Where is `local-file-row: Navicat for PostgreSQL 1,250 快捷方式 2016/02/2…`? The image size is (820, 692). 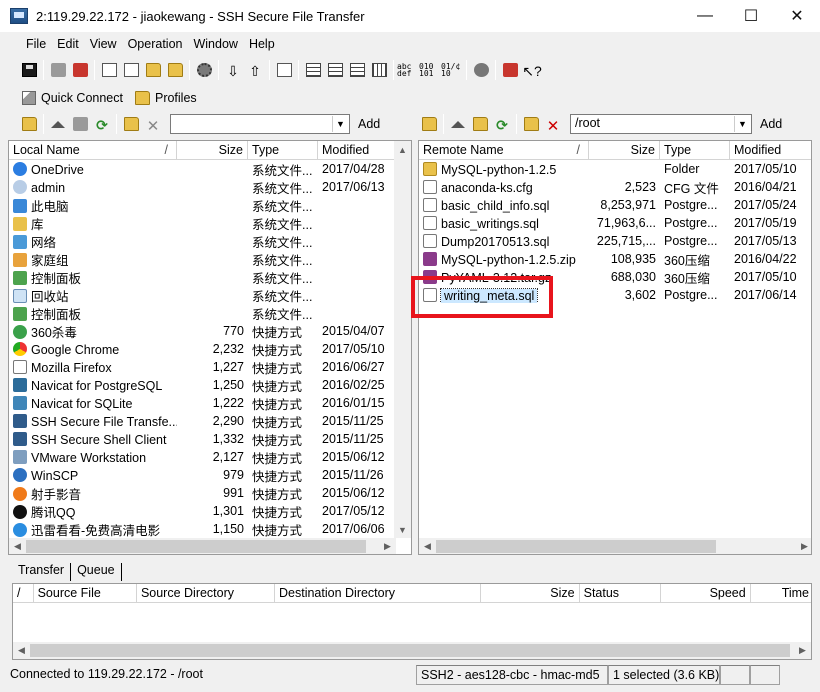 local-file-row: Navicat for PostgreSQL 1,250 快捷方式 2016/02/2… is located at coordinates (202, 385).